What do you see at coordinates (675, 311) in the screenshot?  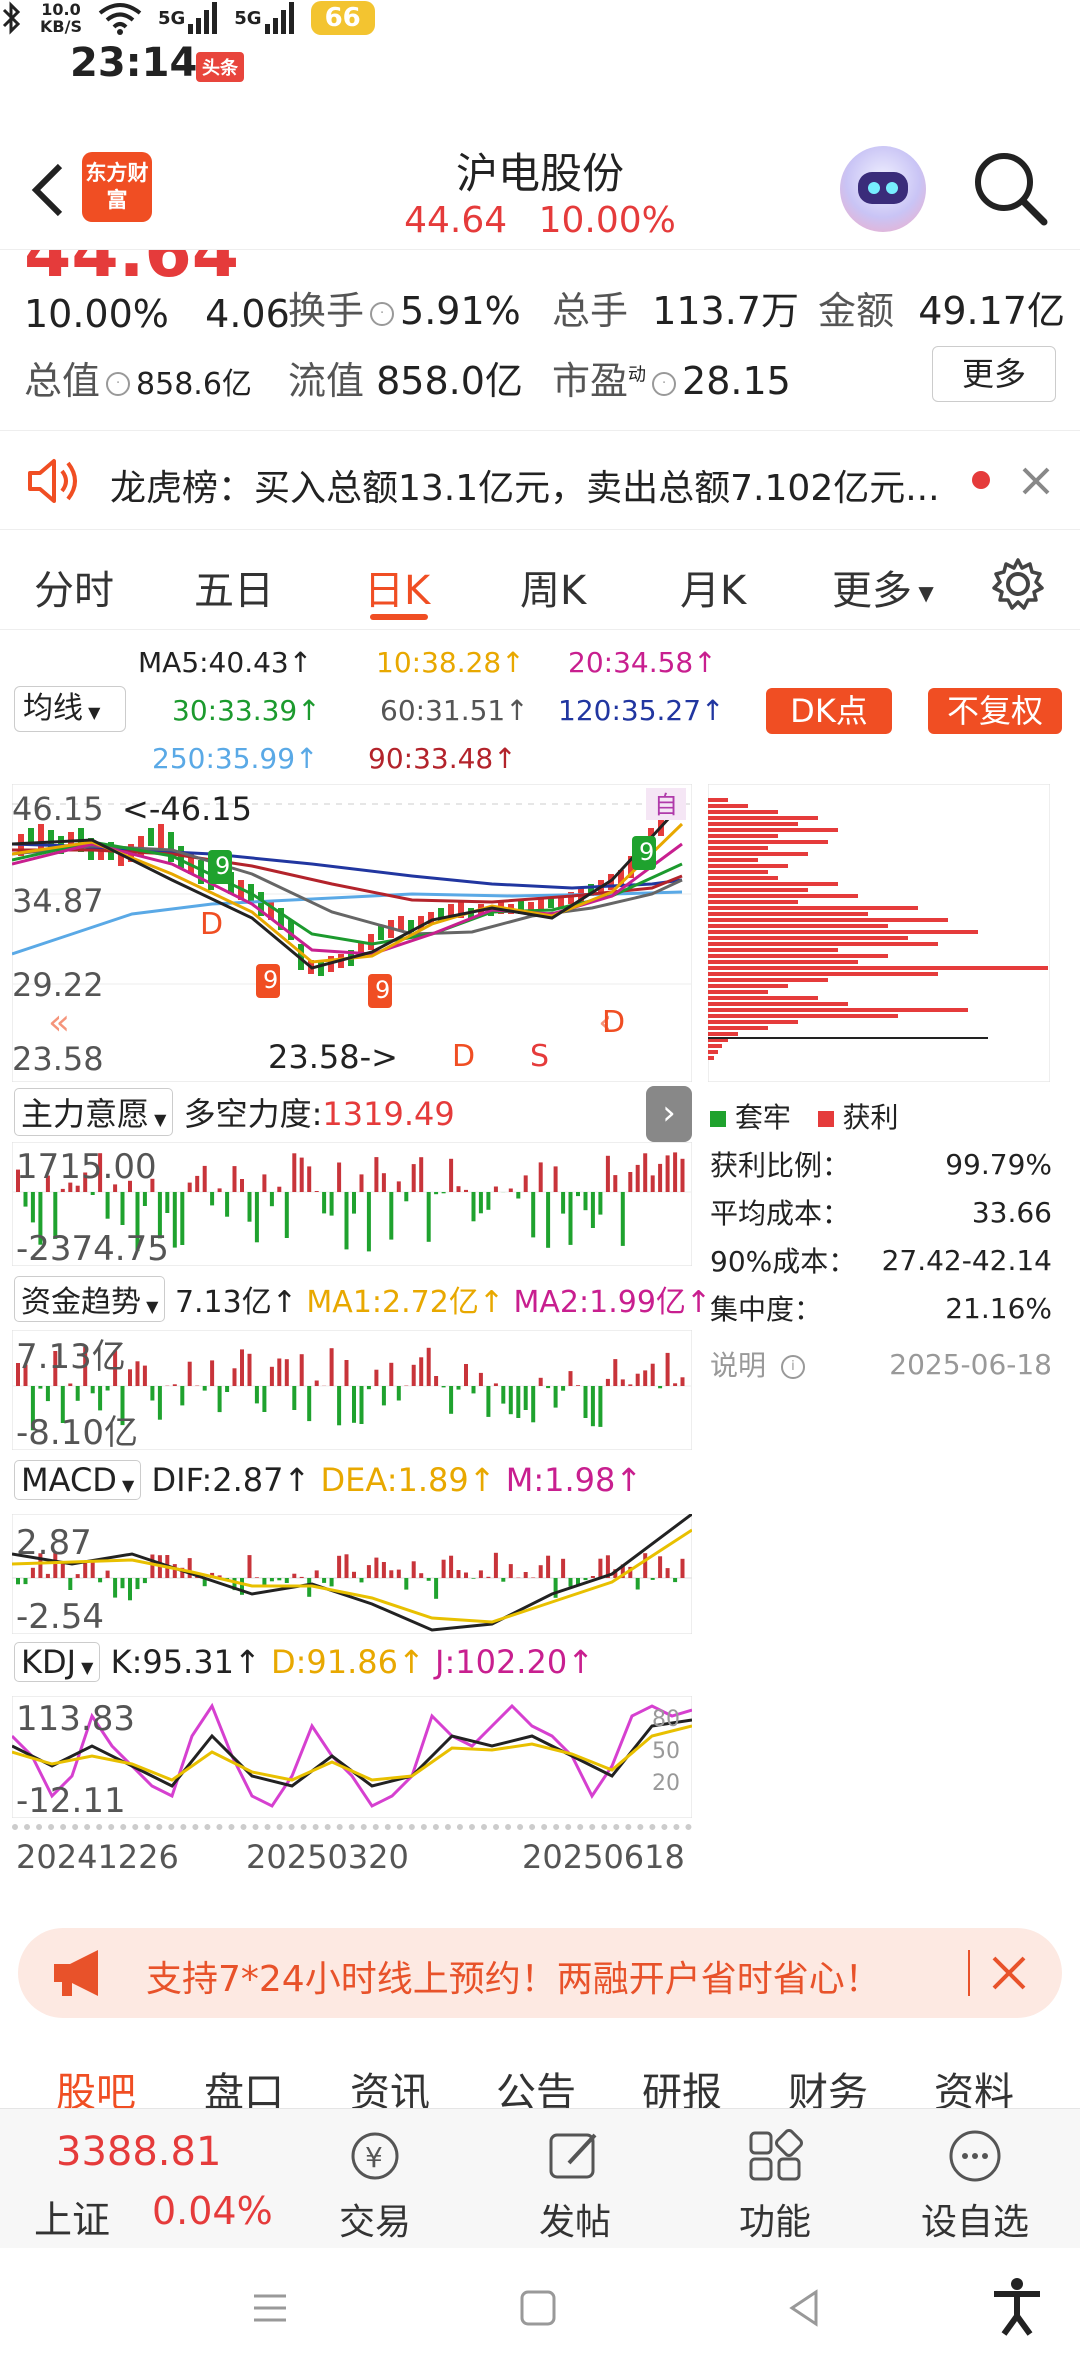 I see `volume-field: 总手 113.7万` at bounding box center [675, 311].